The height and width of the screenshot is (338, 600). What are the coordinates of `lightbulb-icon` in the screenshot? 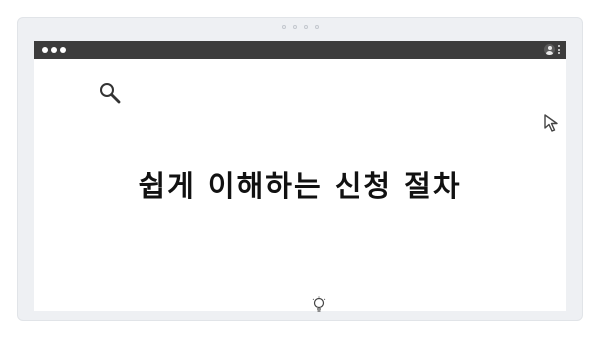 It's located at (319, 304).